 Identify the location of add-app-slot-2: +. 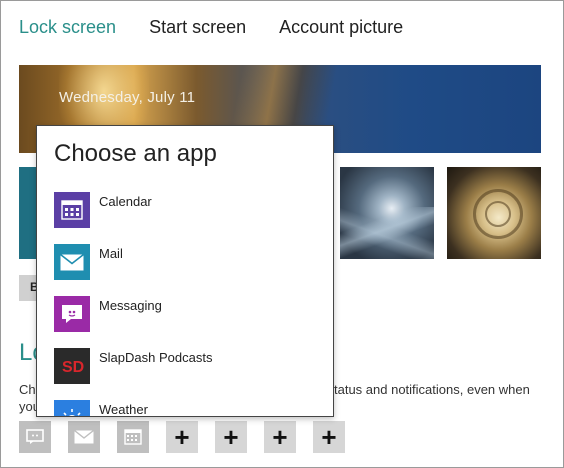
(231, 437).